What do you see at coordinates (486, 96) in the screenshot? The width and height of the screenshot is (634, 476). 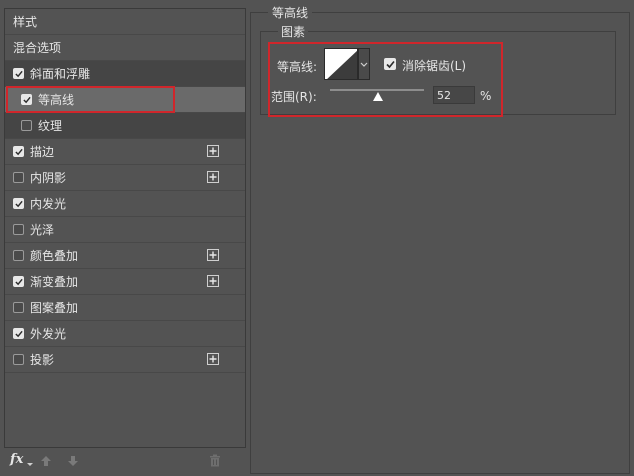 I see `range-unit: %` at bounding box center [486, 96].